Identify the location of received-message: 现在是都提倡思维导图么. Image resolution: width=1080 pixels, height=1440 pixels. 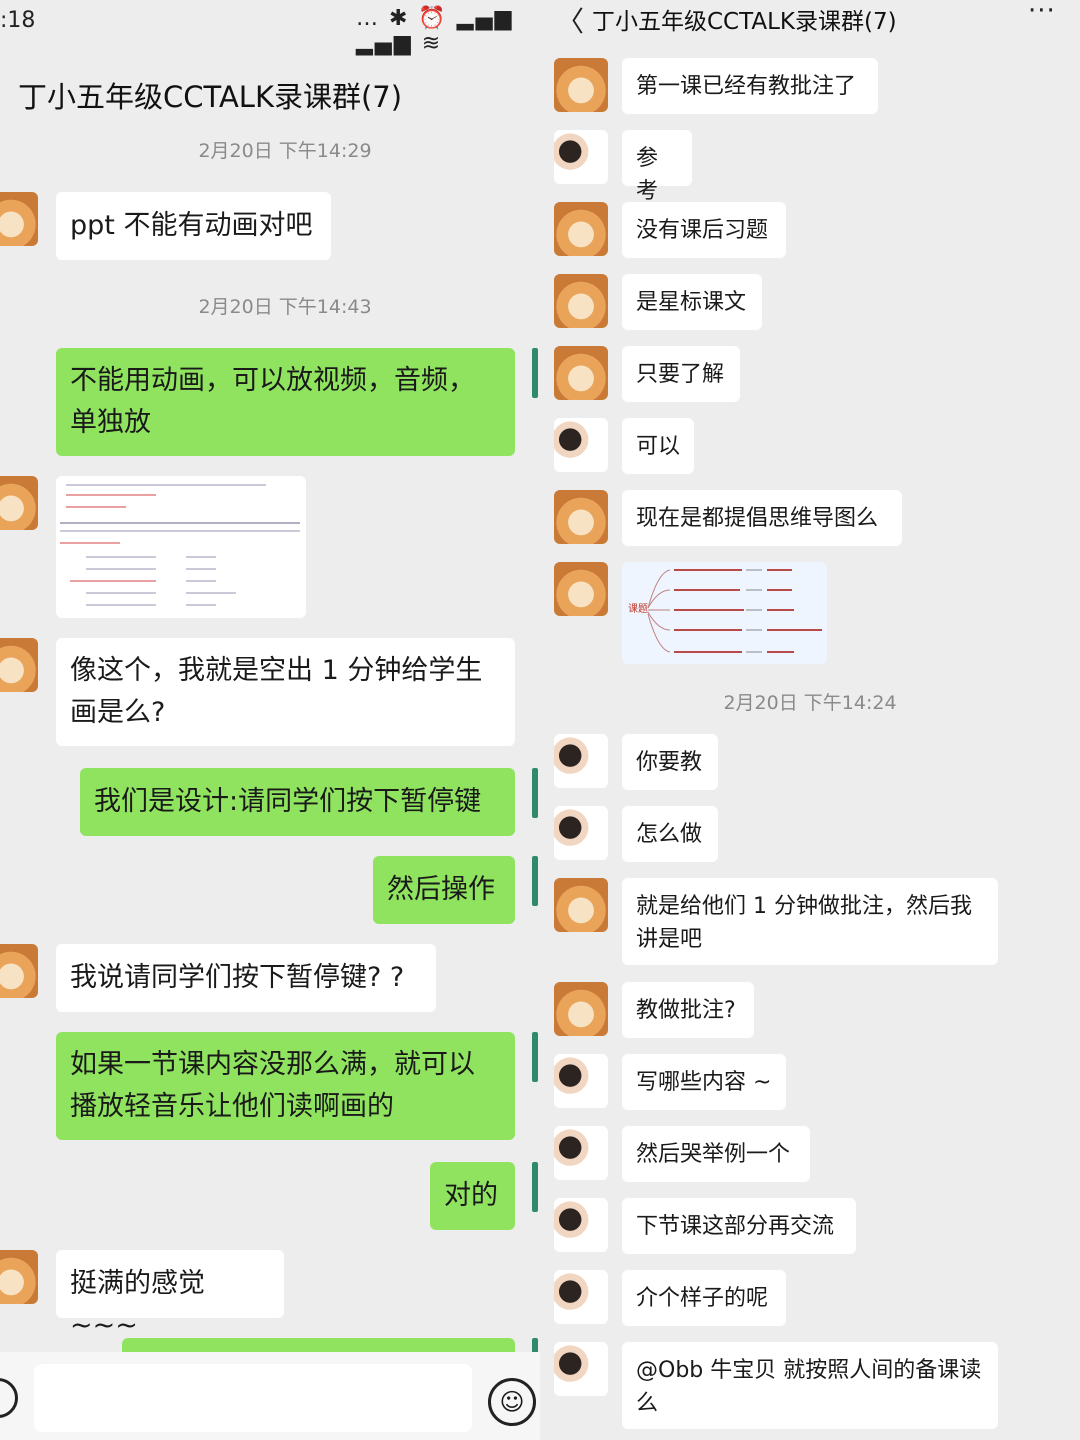
(762, 518).